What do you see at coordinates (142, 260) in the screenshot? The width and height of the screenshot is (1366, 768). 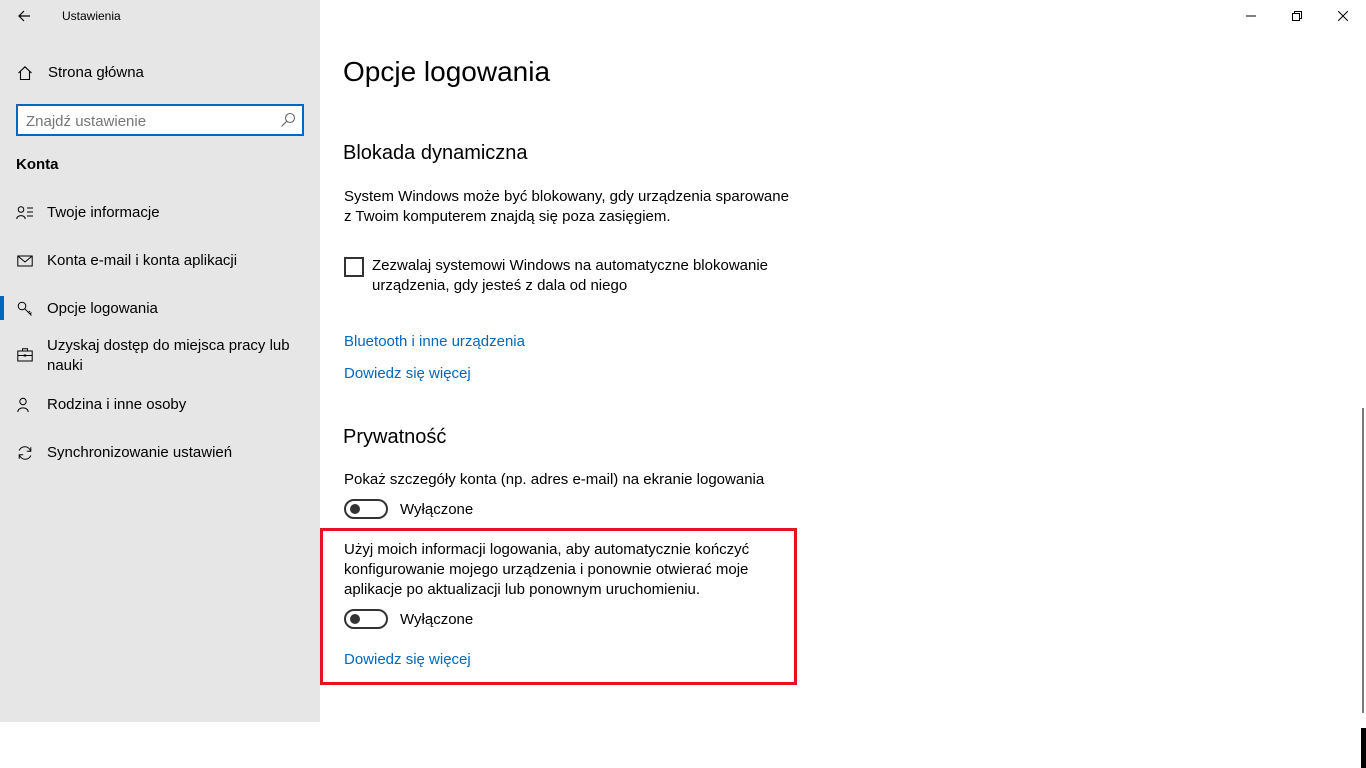 I see `sidebar-item-label: Konta e-mail i konta aplikacji` at bounding box center [142, 260].